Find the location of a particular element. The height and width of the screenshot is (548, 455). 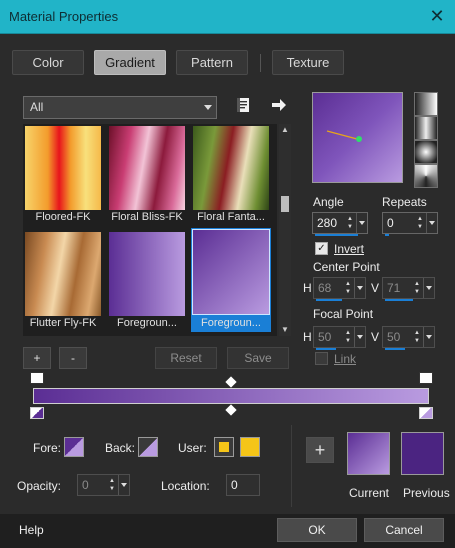

ok-button: OK is located at coordinates (317, 530).